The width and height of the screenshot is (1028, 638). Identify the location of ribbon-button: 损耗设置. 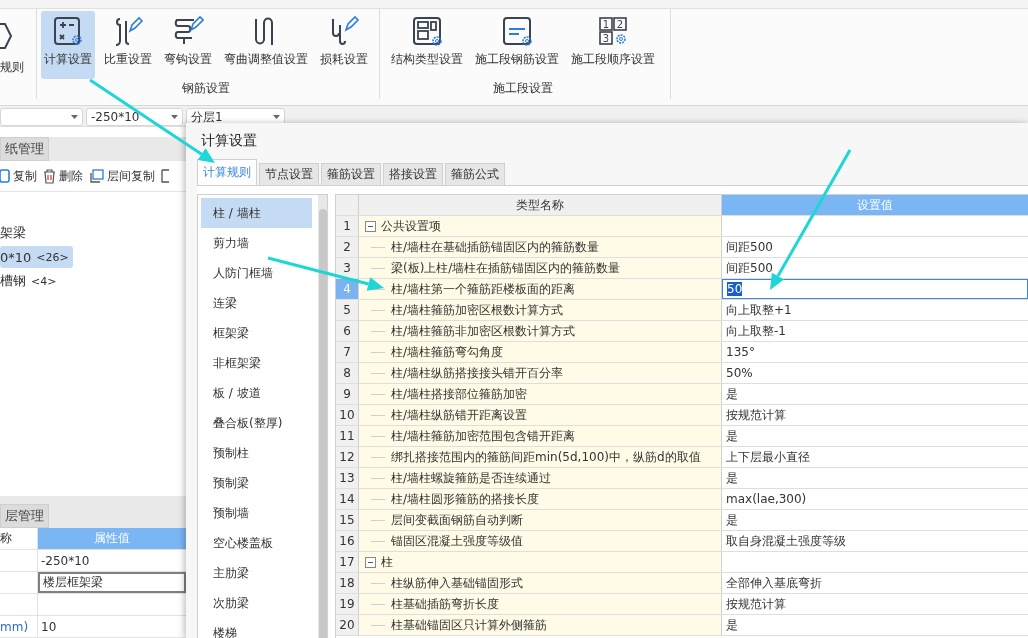
(344, 45).